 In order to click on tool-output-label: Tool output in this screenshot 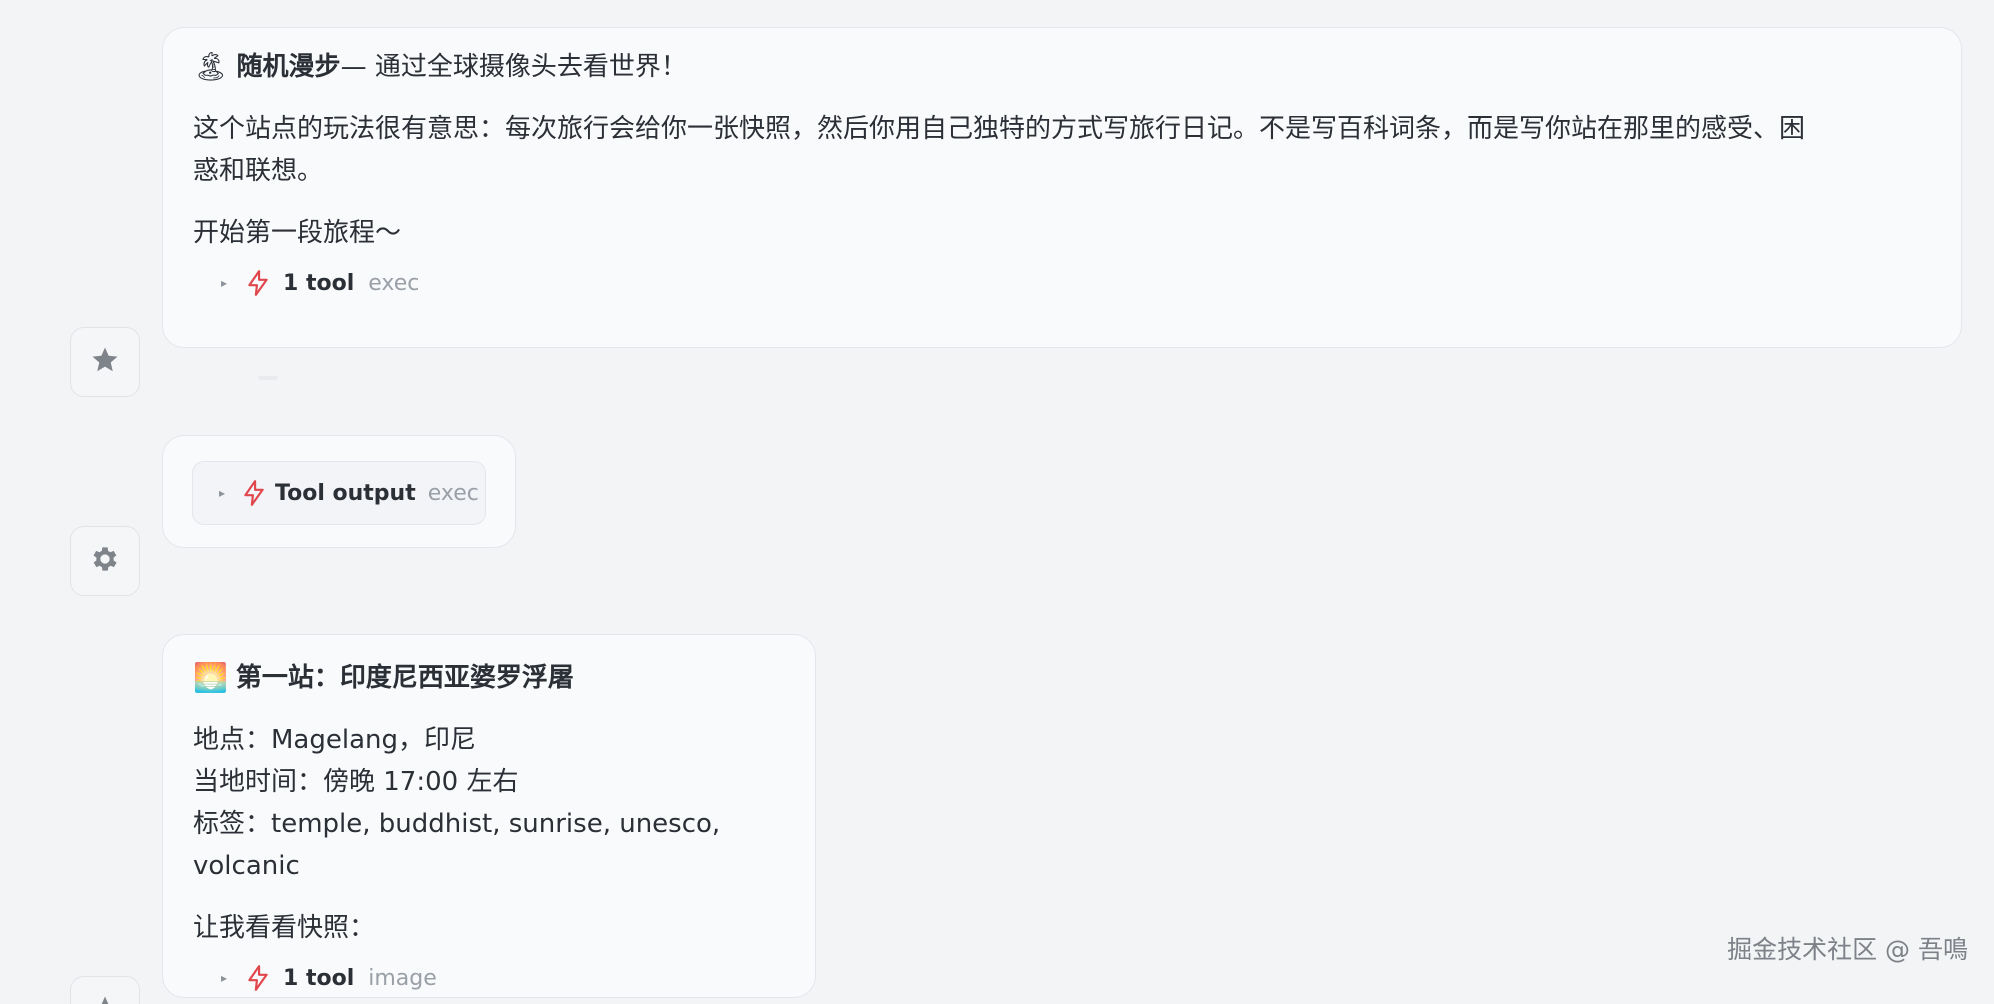, I will do `click(345, 493)`.